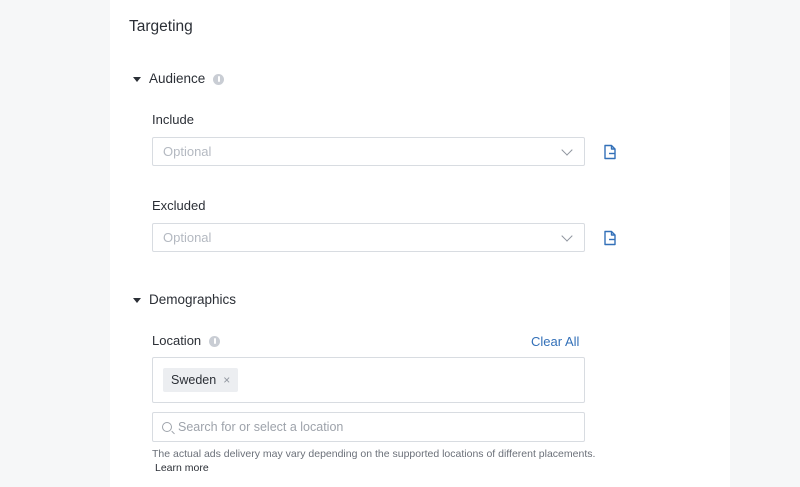  I want to click on location-search-placeholder: Search for or select a location, so click(261, 427).